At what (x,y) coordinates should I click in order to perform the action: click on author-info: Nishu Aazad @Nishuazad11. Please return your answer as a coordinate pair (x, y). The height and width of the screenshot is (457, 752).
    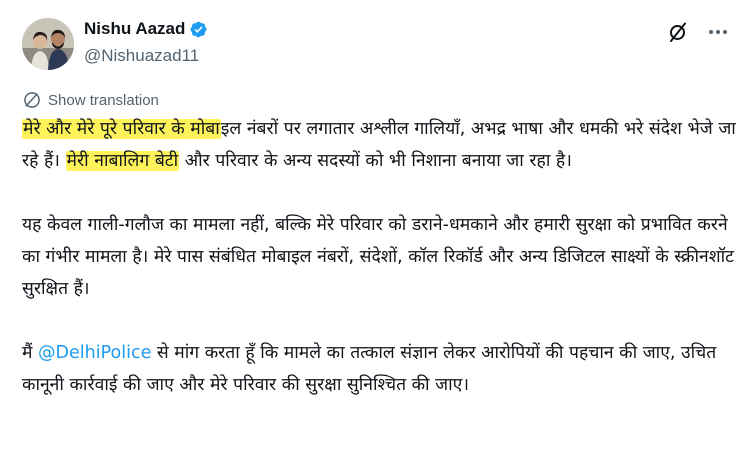
    Looking at the image, I should click on (146, 43).